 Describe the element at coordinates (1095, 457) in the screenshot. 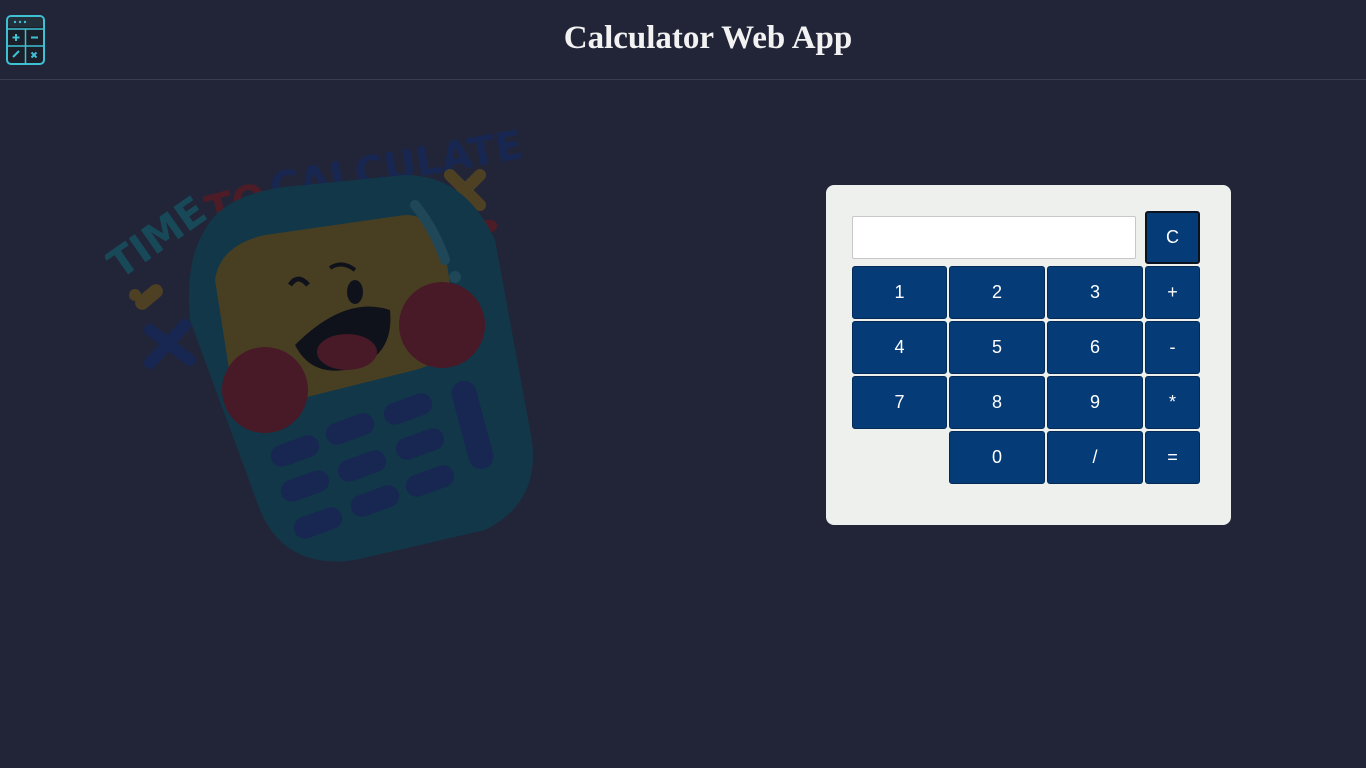

I see `divide-button: /` at that location.